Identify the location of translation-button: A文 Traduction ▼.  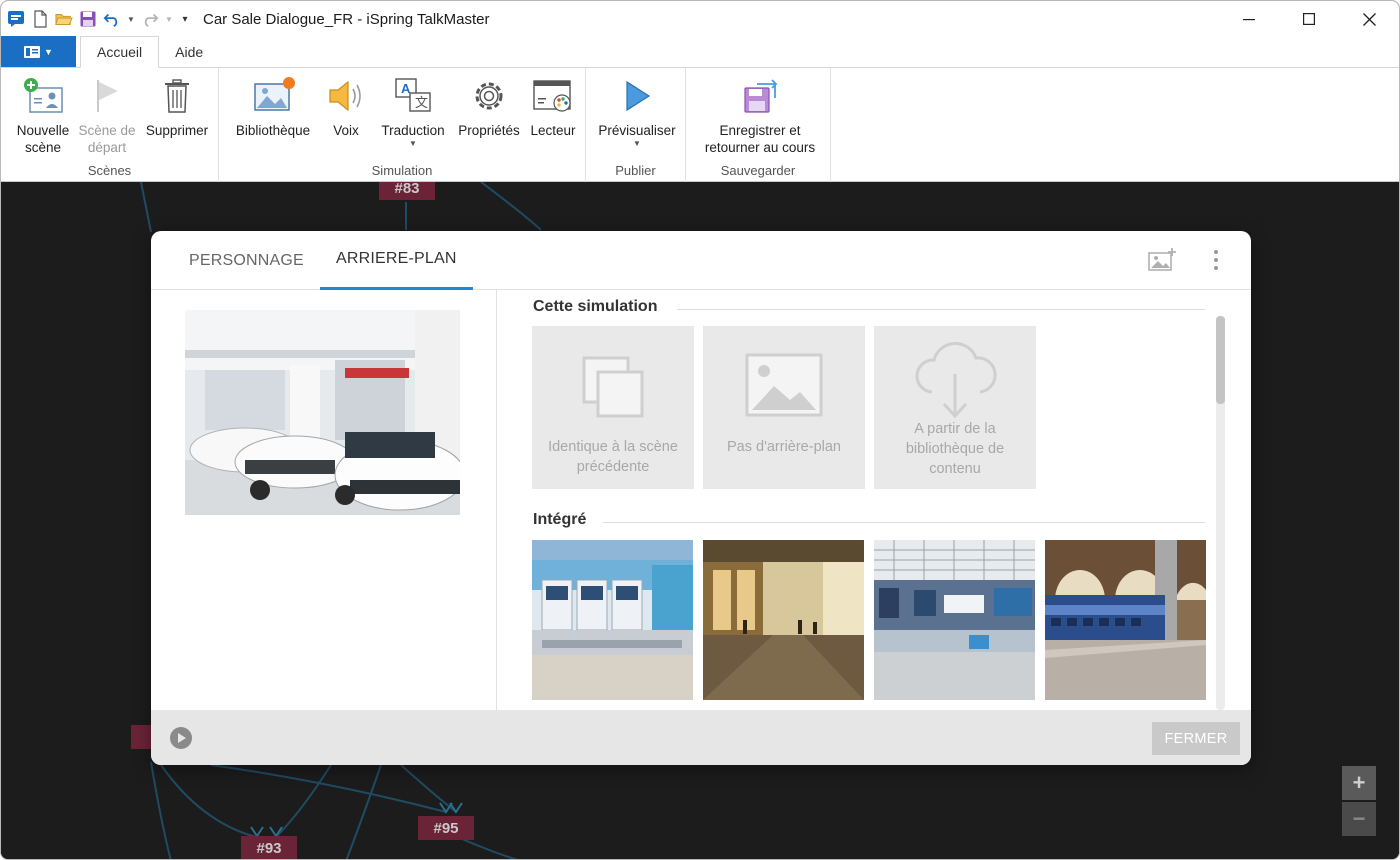
(413, 111).